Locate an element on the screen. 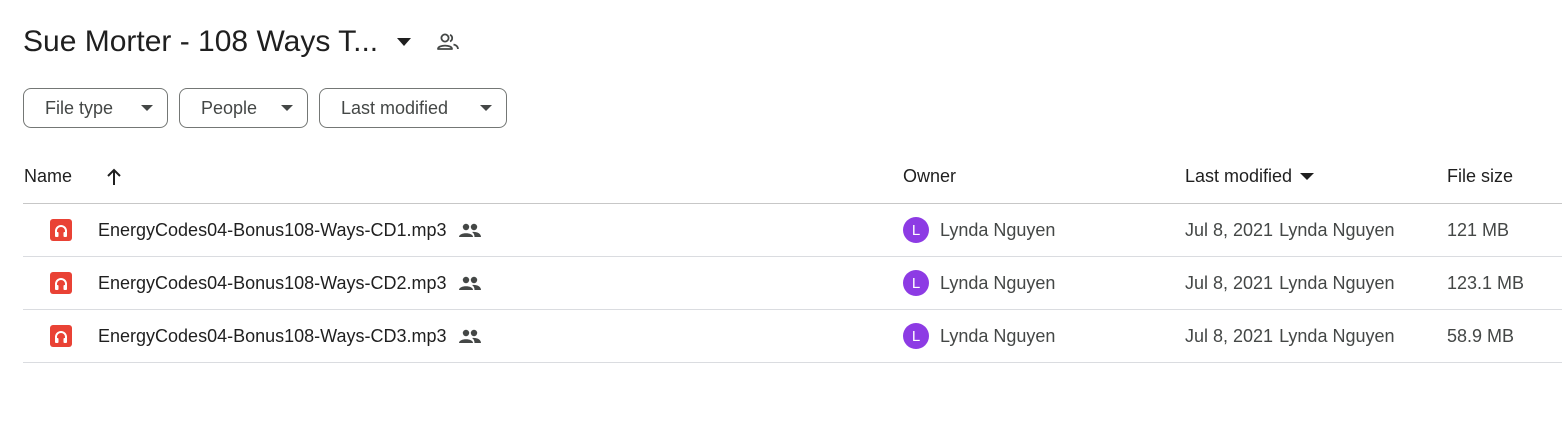  file-size-cell: 121 MB is located at coordinates (1478, 229).